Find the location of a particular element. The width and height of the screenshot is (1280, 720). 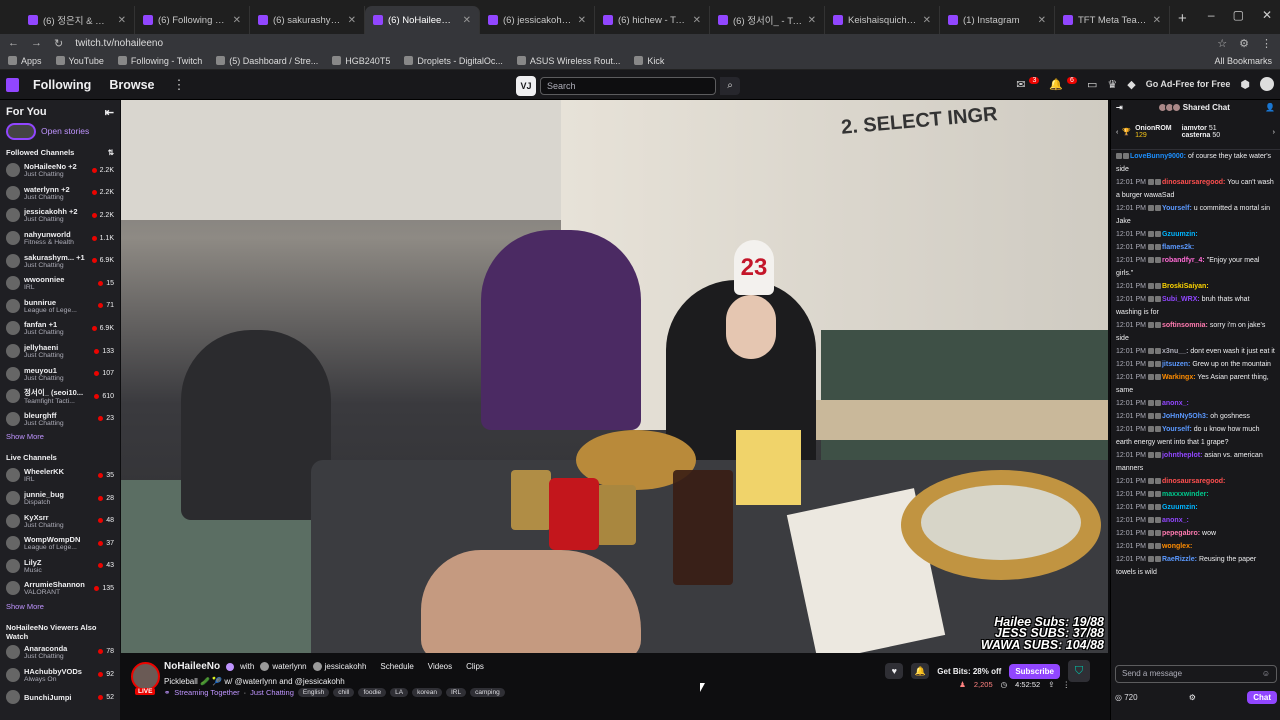

streamer-name: NoHaileeNo is located at coordinates (192, 666).